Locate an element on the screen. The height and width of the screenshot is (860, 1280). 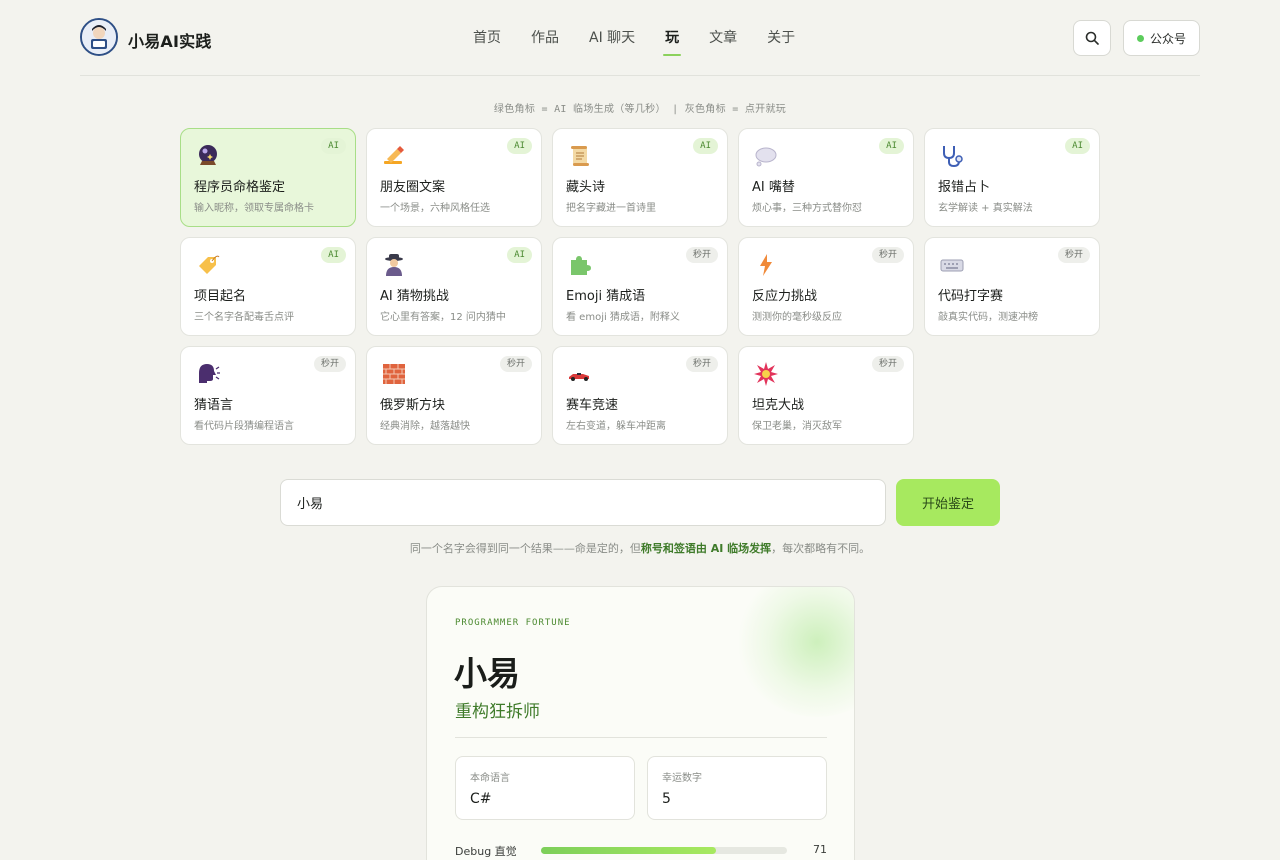
detective-icon is located at coordinates (394, 265).